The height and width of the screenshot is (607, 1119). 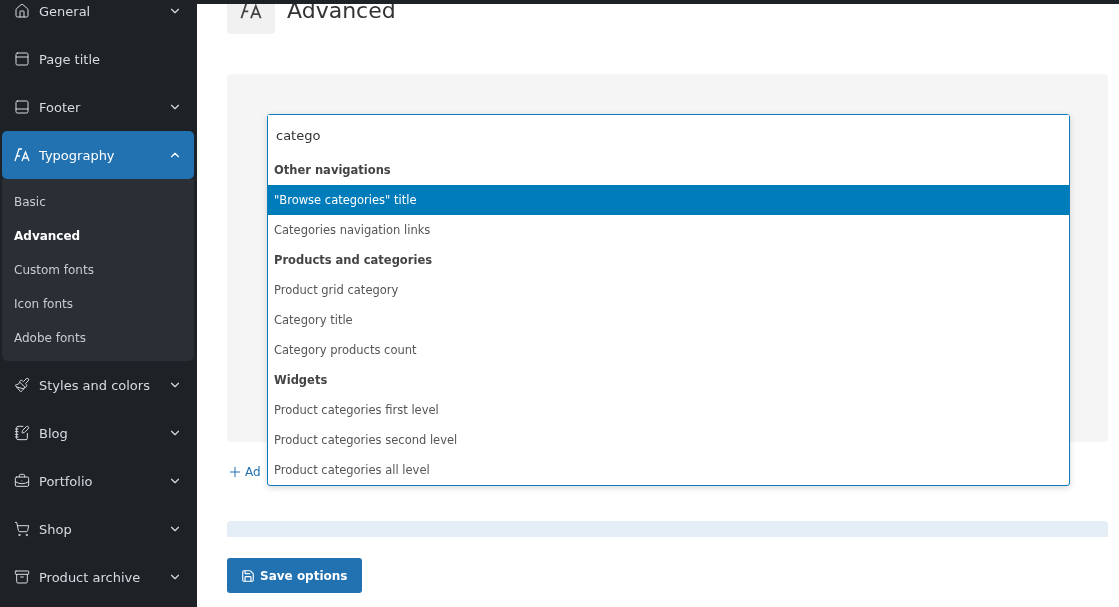 I want to click on save-icon, so click(x=248, y=575).